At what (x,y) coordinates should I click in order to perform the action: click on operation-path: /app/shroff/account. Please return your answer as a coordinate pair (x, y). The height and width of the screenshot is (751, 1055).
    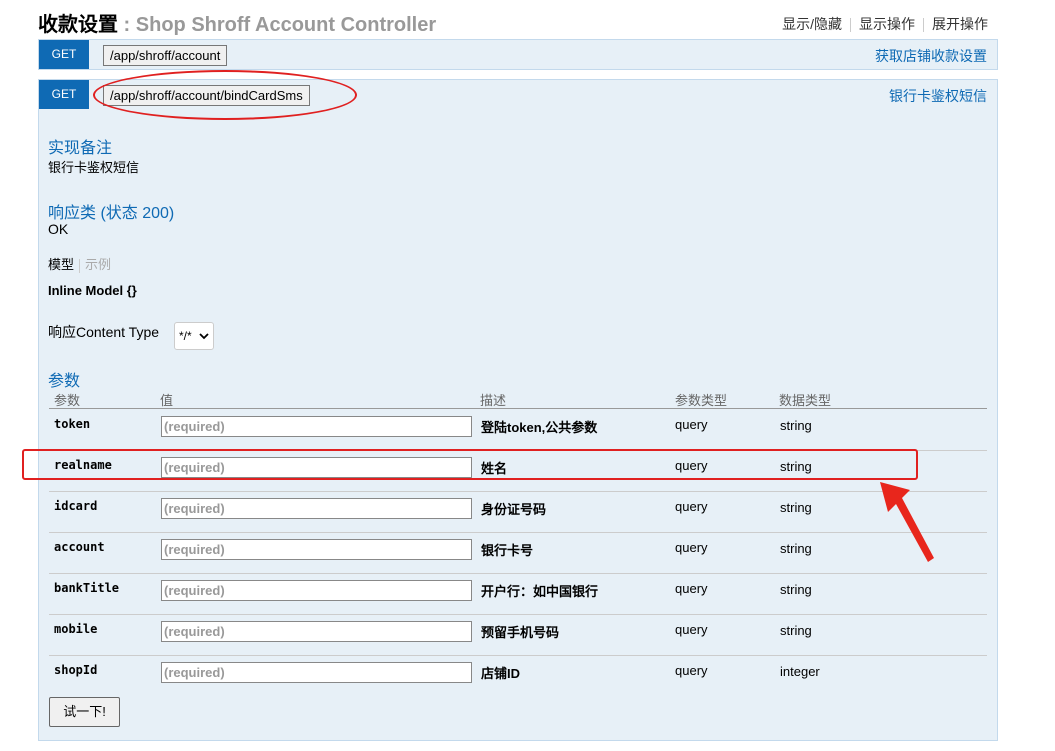
    Looking at the image, I should click on (165, 55).